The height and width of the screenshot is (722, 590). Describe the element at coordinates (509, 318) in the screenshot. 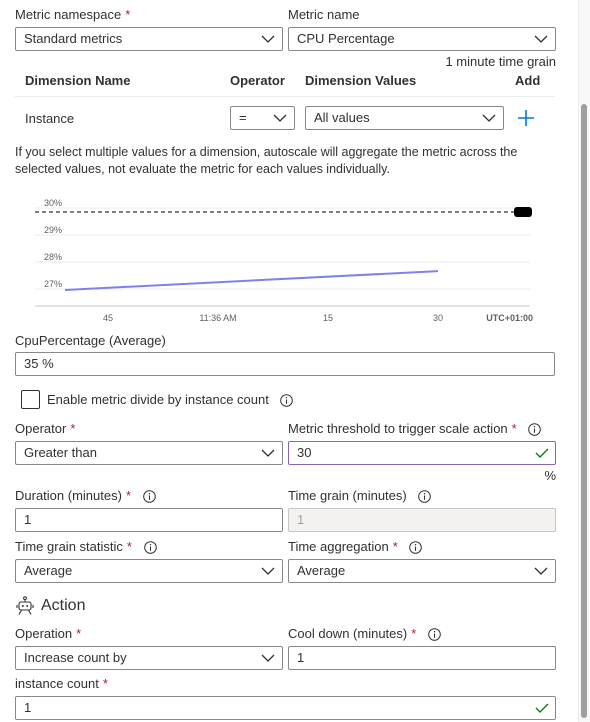

I see `chart-timezone-label: UTC+01:00` at that location.